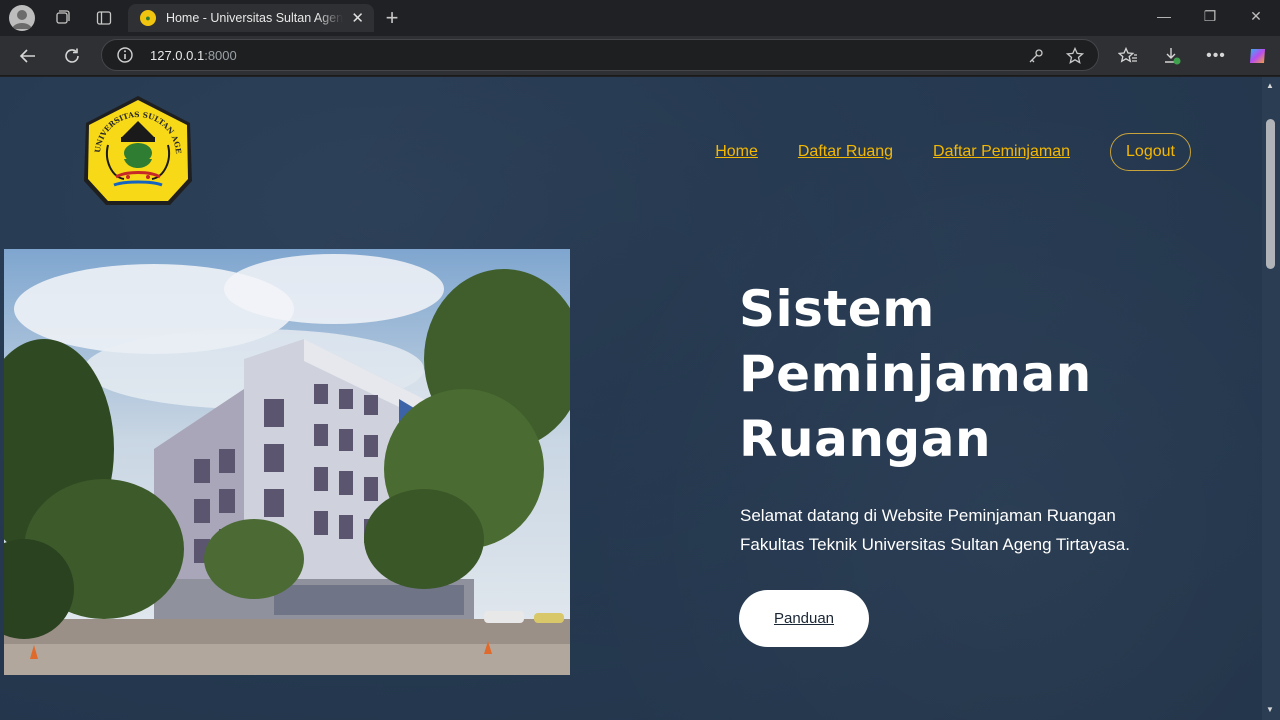  What do you see at coordinates (220, 55) in the screenshot?
I see `url-port: :8000` at bounding box center [220, 55].